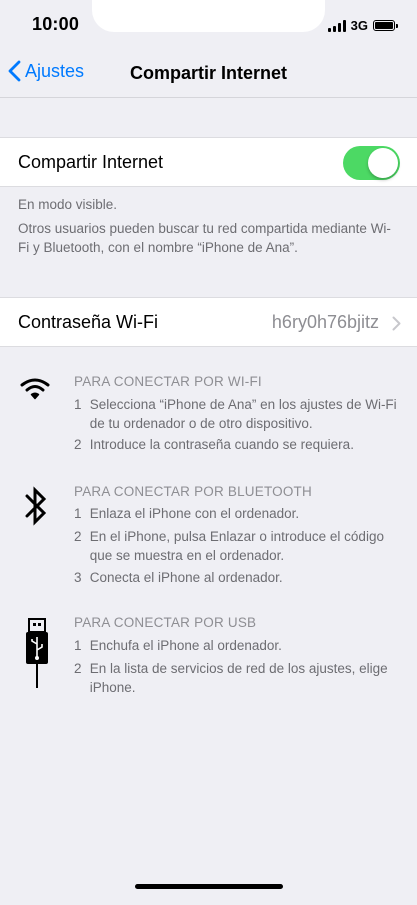 The image size is (417, 905). I want to click on status-time: 10:00, so click(56, 24).